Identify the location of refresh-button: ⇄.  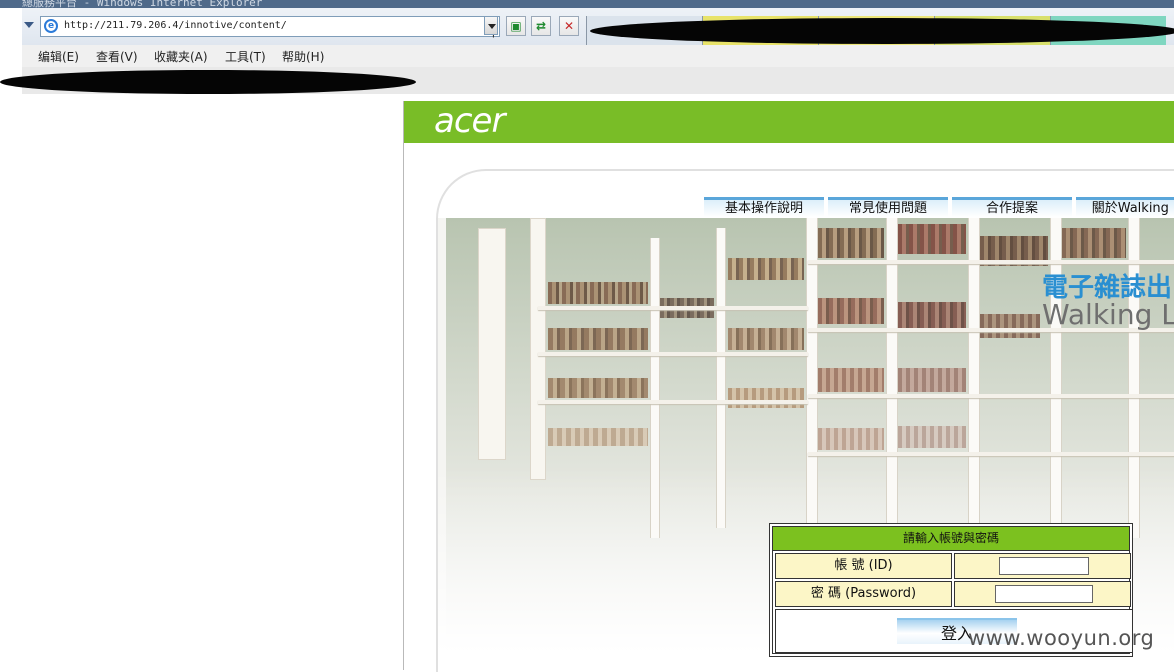
(541, 26).